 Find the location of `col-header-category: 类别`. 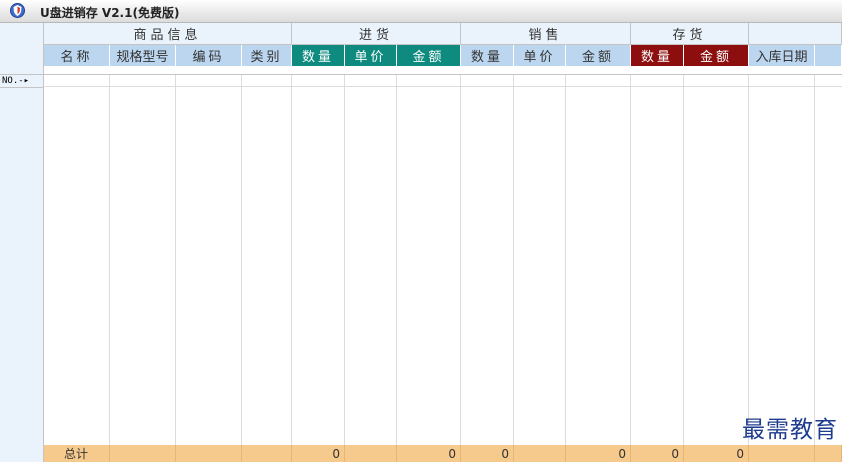

col-header-category: 类别 is located at coordinates (267, 55).